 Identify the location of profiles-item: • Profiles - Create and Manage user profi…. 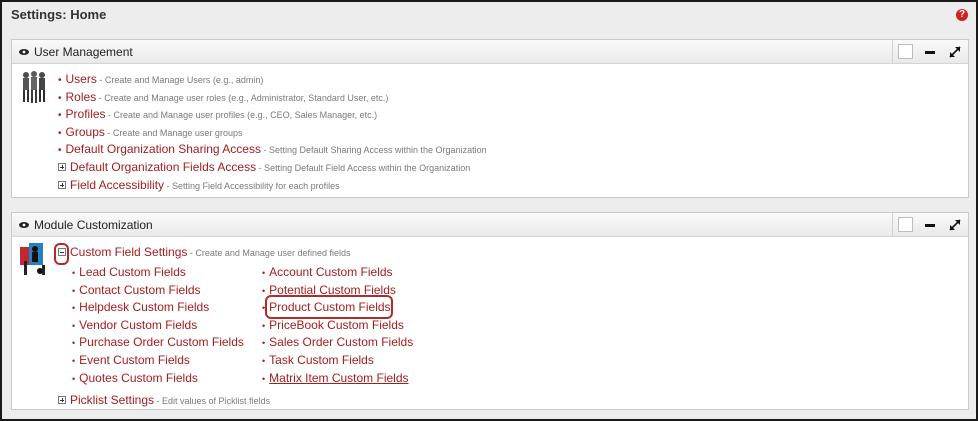
(217, 114).